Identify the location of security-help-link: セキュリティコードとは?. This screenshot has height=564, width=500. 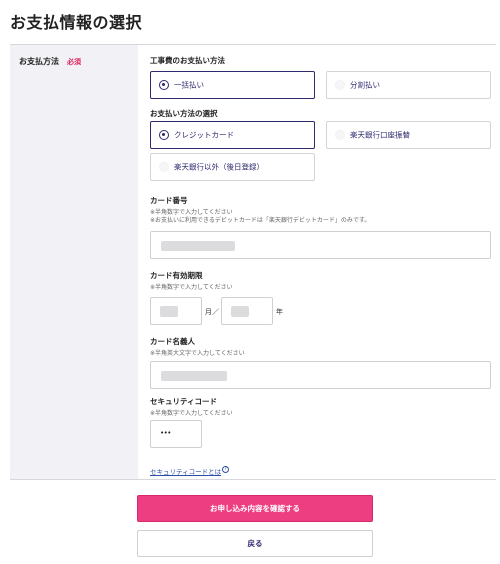
(190, 468).